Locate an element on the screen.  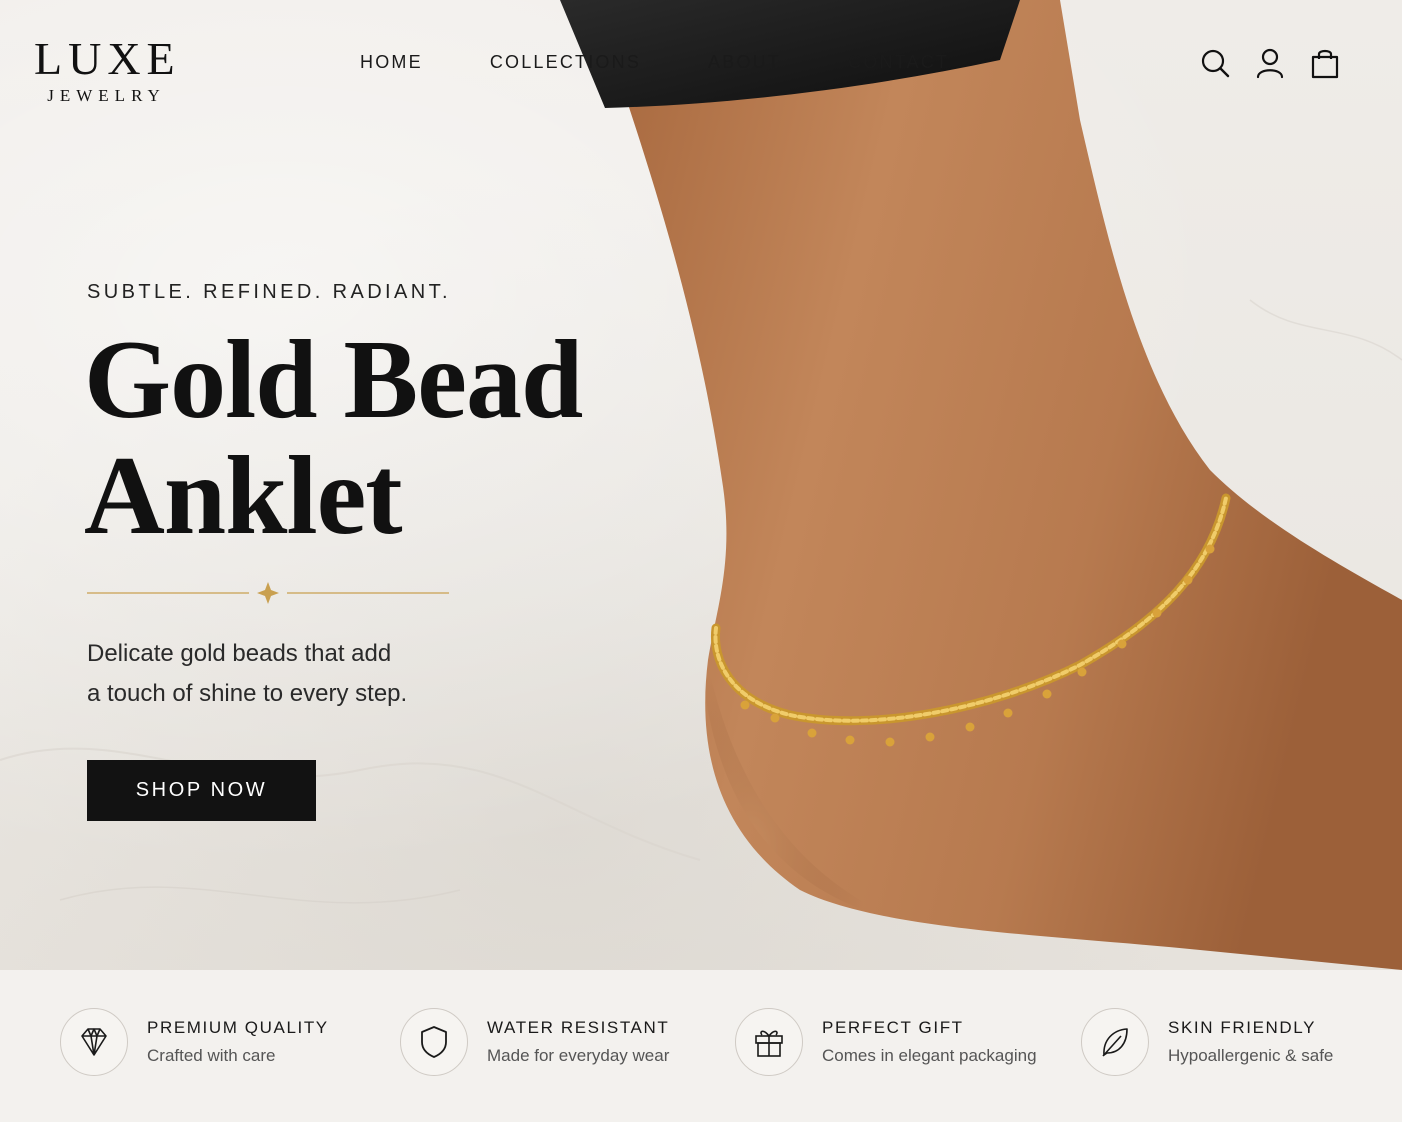
feature-perfect-gift: PERFECT GIFT Comes in elegant packaging is located at coordinates (886, 1042).